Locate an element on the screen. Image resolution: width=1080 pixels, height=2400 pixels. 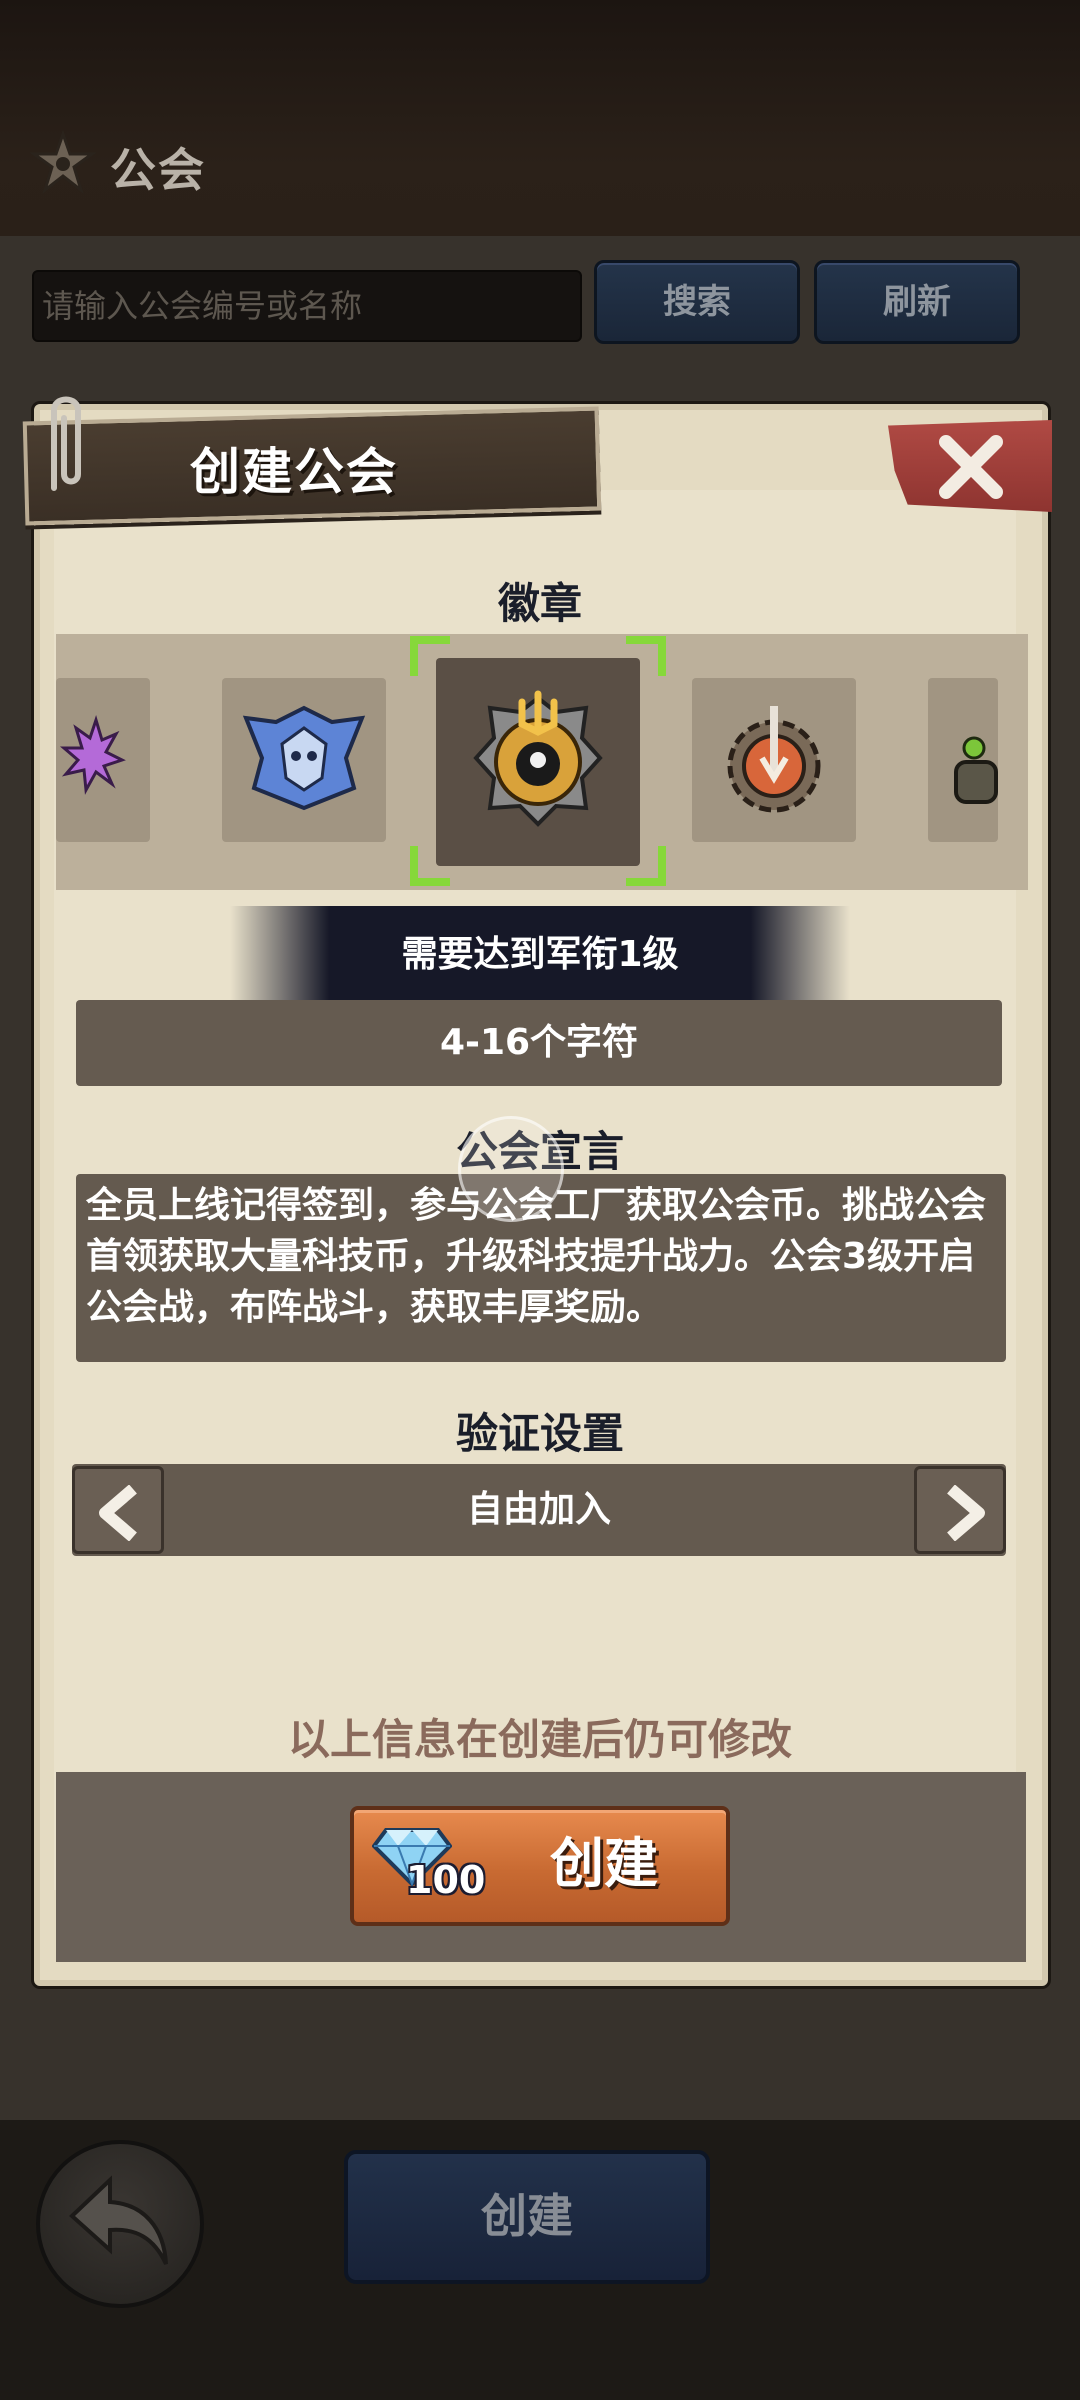
verify-value: 自由加入 is located at coordinates (538, 1509).